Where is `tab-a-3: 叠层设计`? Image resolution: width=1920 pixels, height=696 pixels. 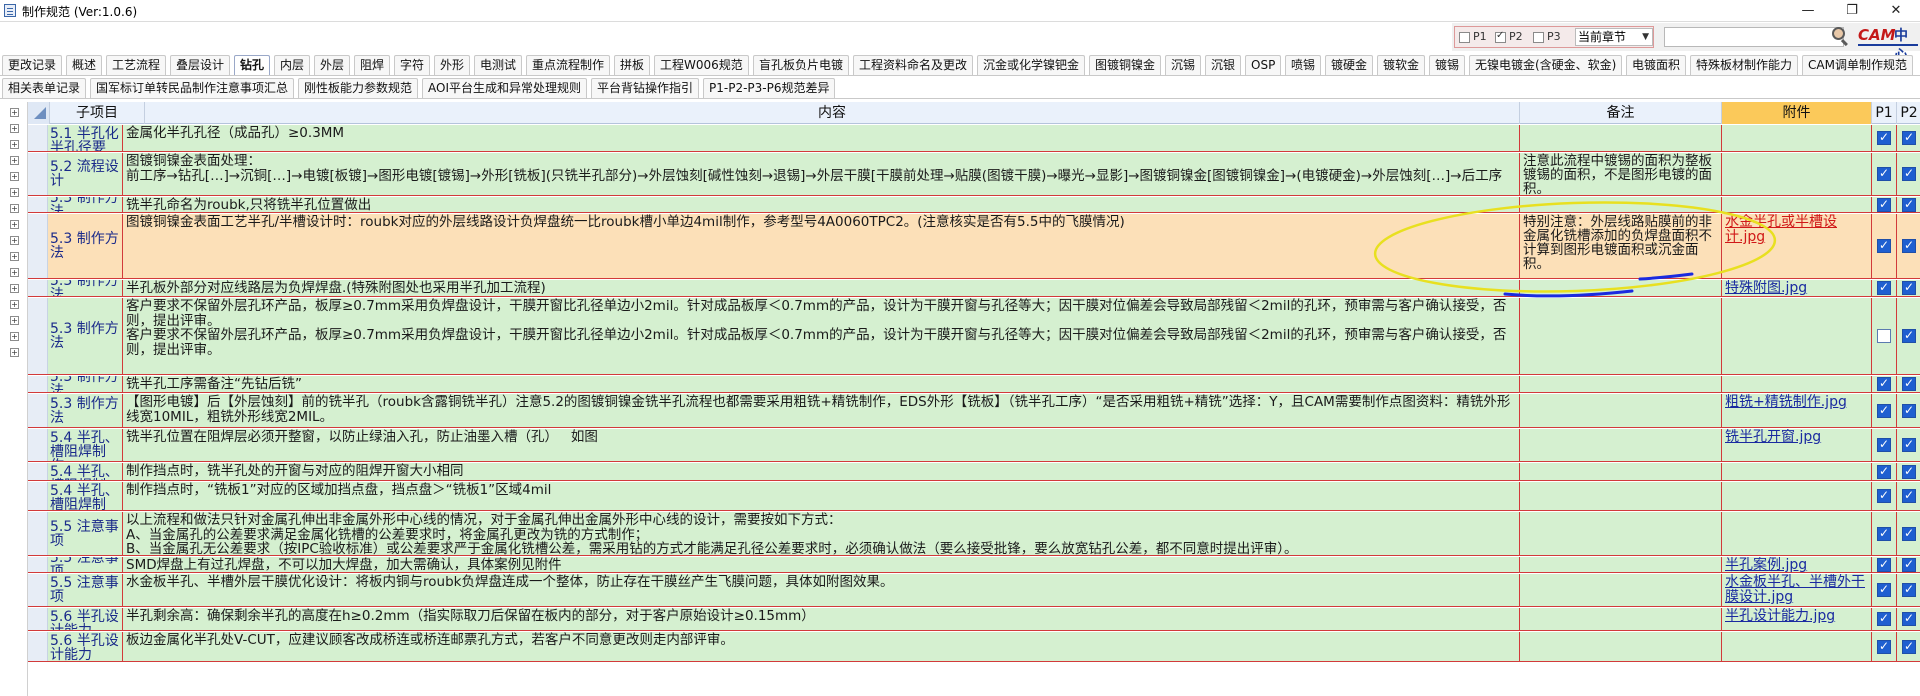
tab-a-3: 叠层设计 is located at coordinates (200, 65).